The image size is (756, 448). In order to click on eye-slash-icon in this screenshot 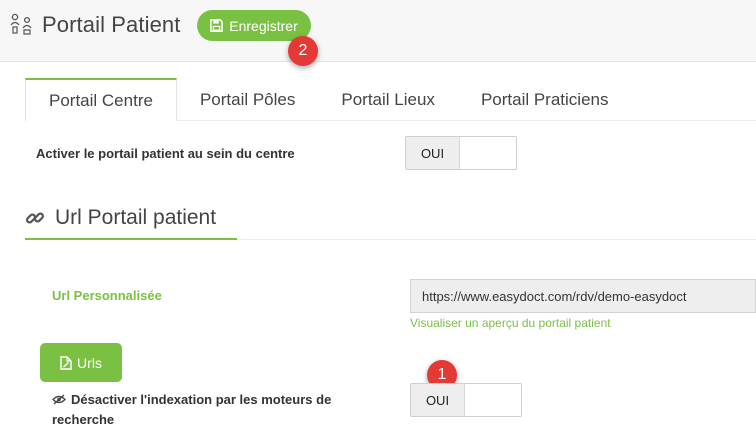, I will do `click(59, 399)`.